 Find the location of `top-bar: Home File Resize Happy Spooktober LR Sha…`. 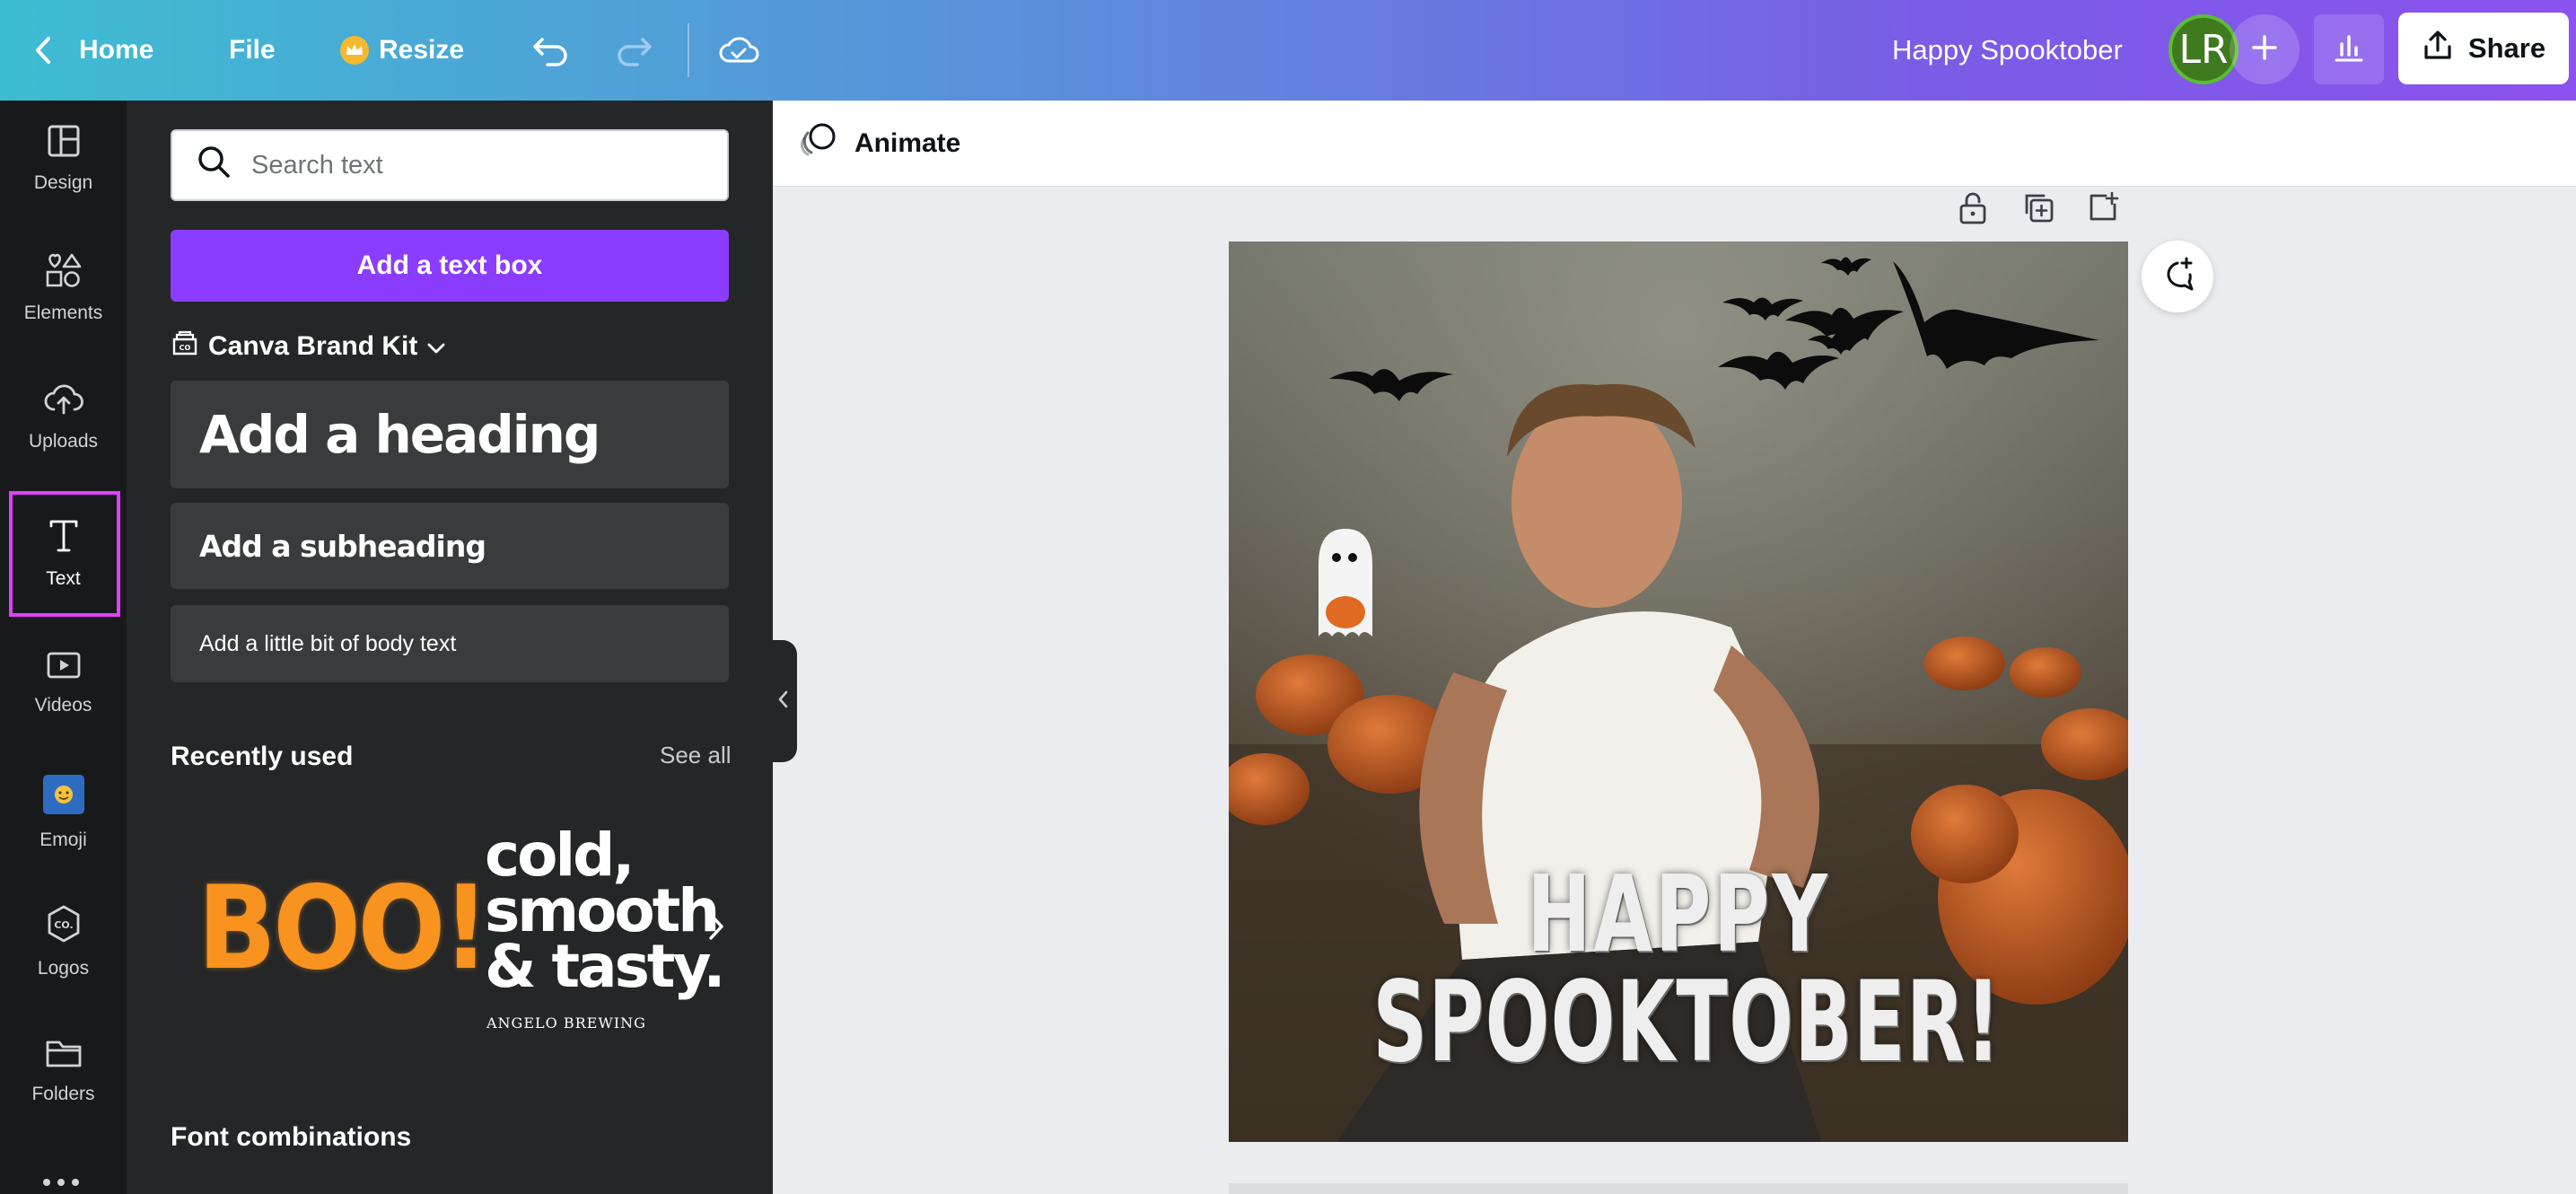

top-bar: Home File Resize Happy Spooktober LR Sha… is located at coordinates (1288, 50).